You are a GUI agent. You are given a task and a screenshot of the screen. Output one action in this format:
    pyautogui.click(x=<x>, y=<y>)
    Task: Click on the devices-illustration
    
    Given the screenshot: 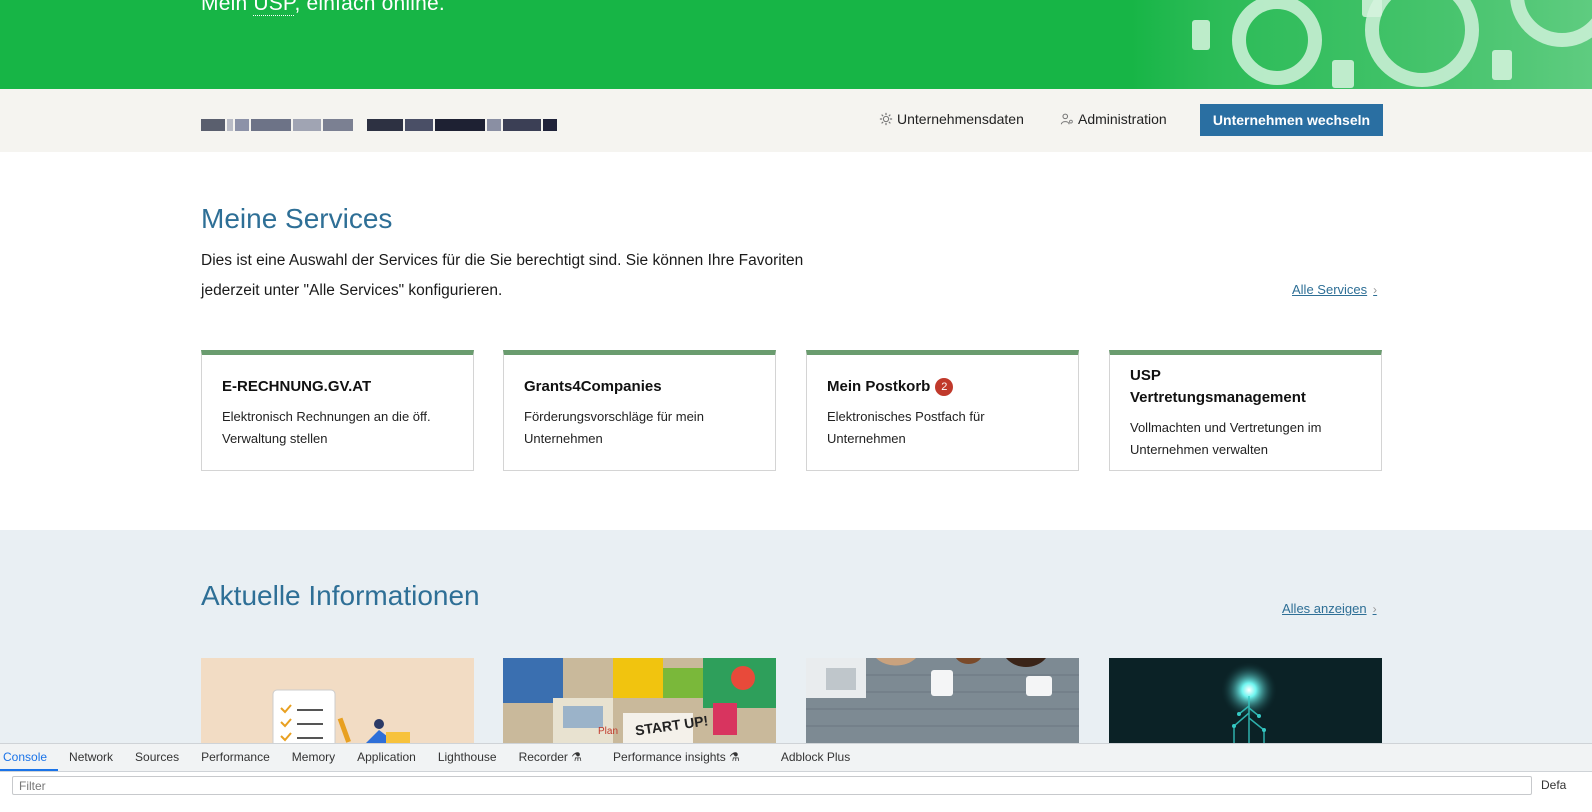 What is the action you would take?
    pyautogui.click(x=942, y=700)
    